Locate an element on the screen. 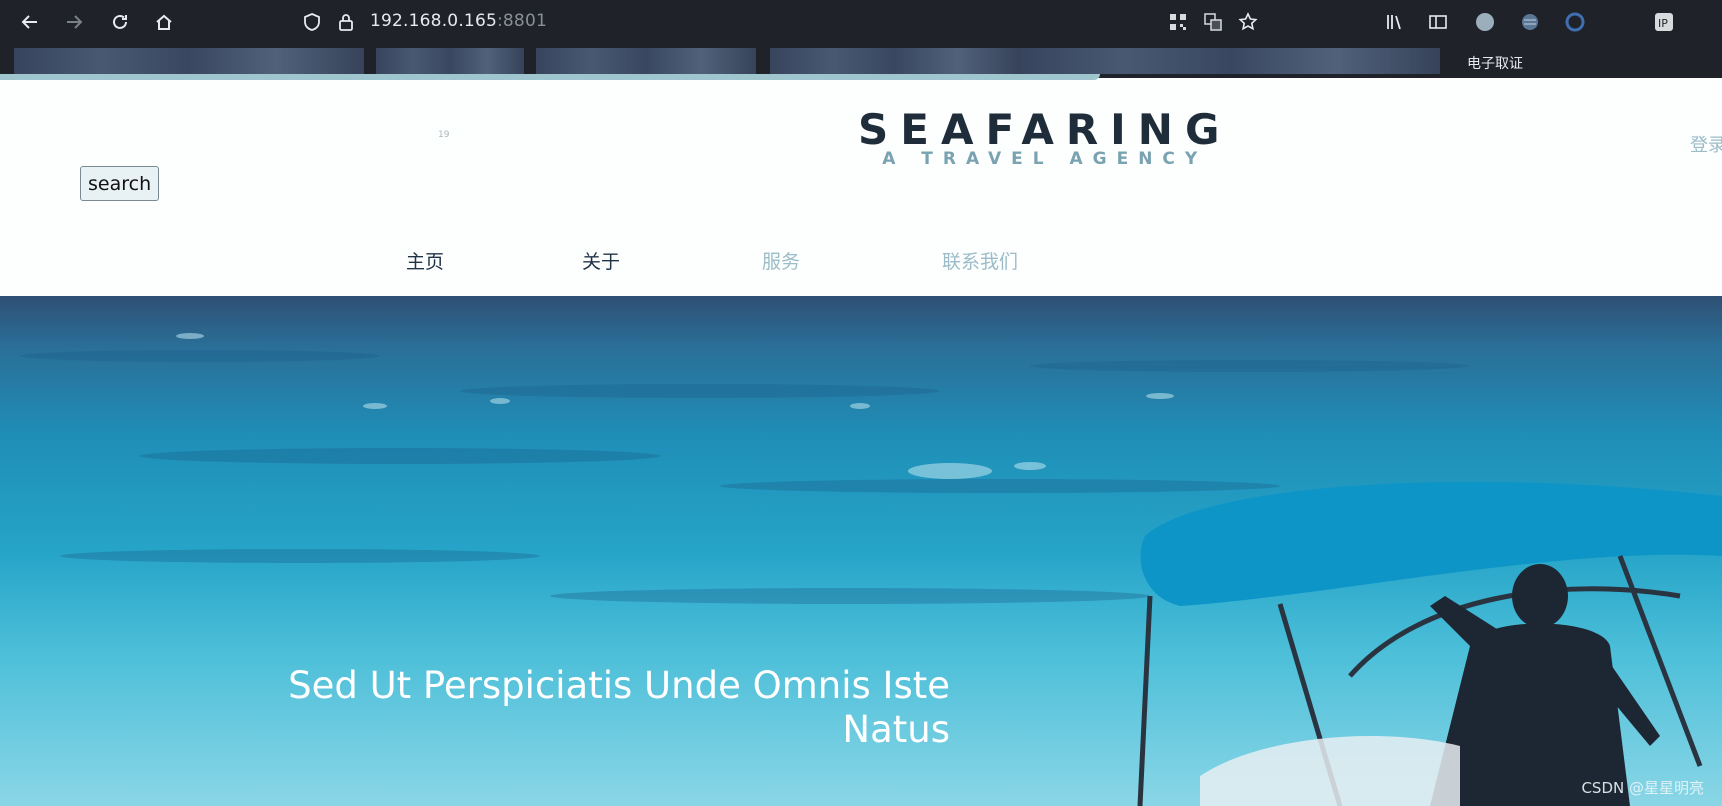 This screenshot has width=1722, height=806. nav-about: 关于 is located at coordinates (601, 260).